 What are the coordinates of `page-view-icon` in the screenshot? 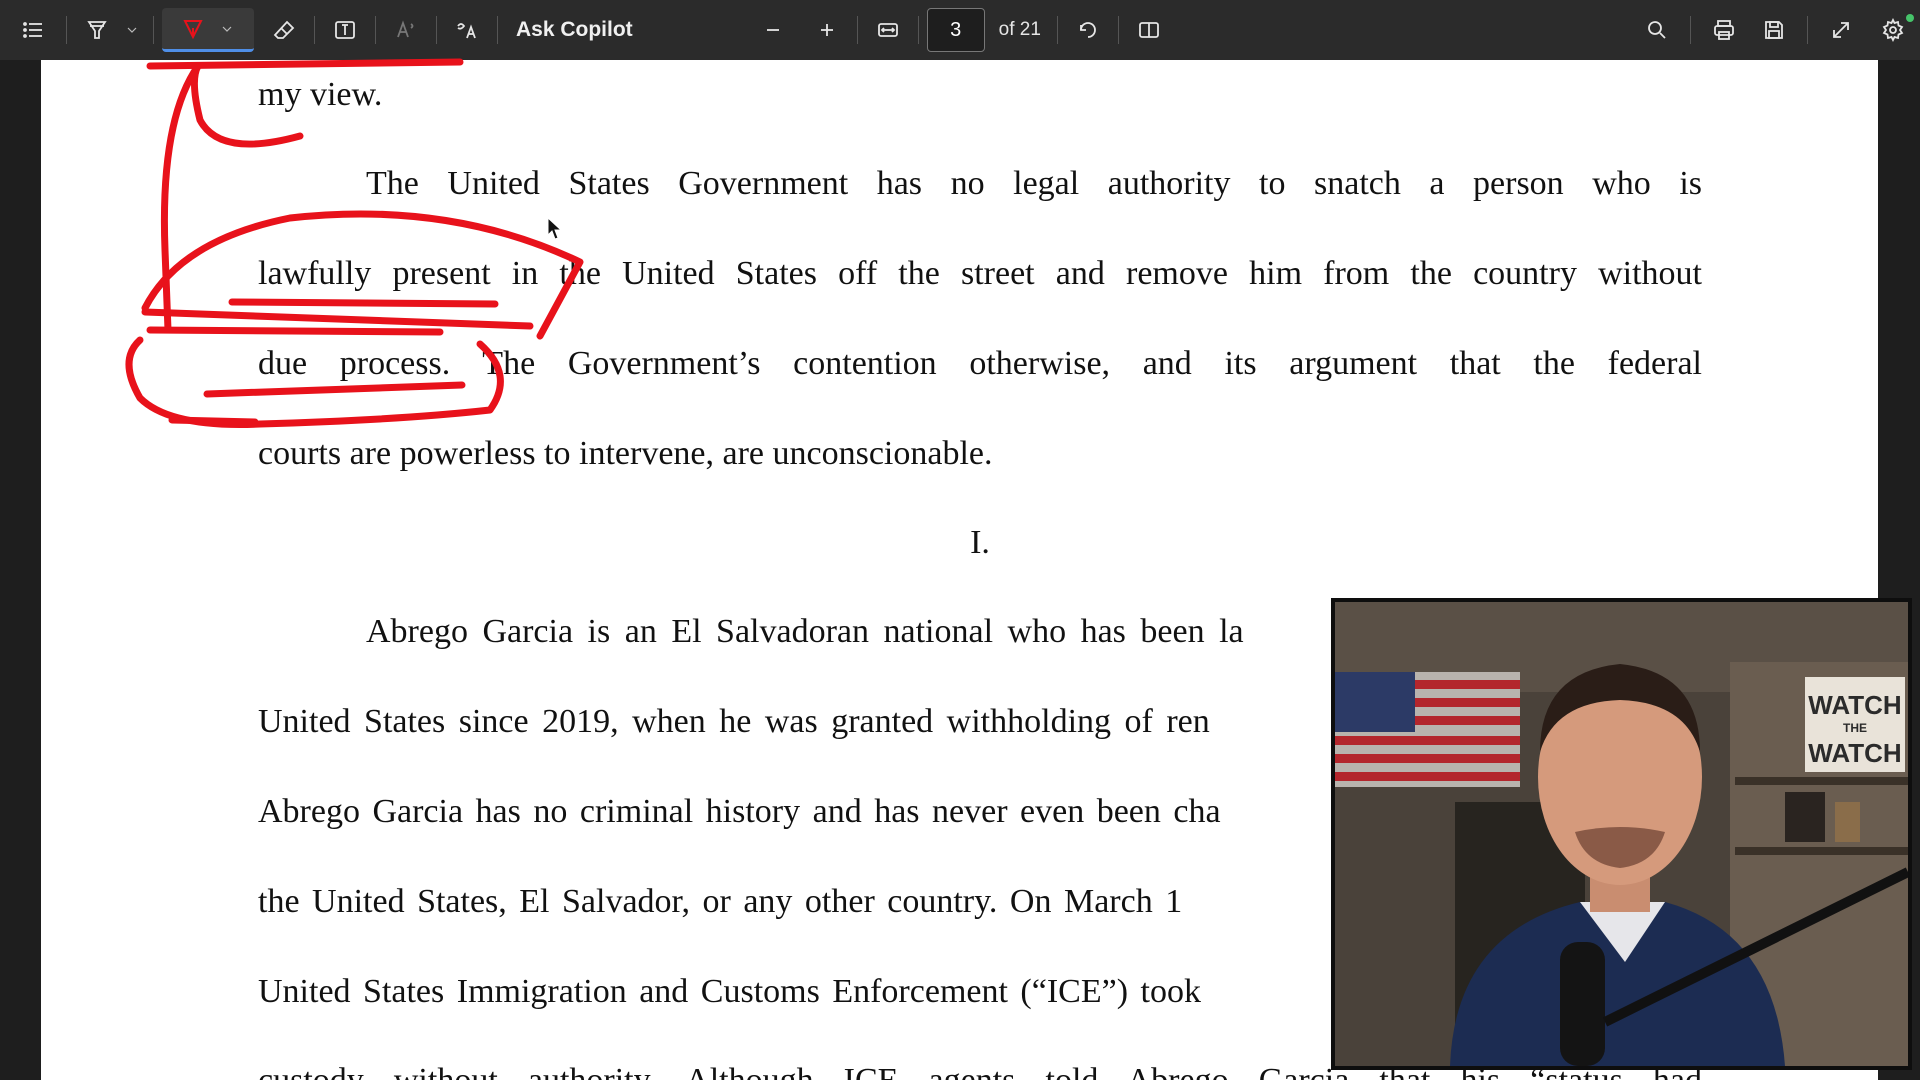 It's located at (1149, 30).